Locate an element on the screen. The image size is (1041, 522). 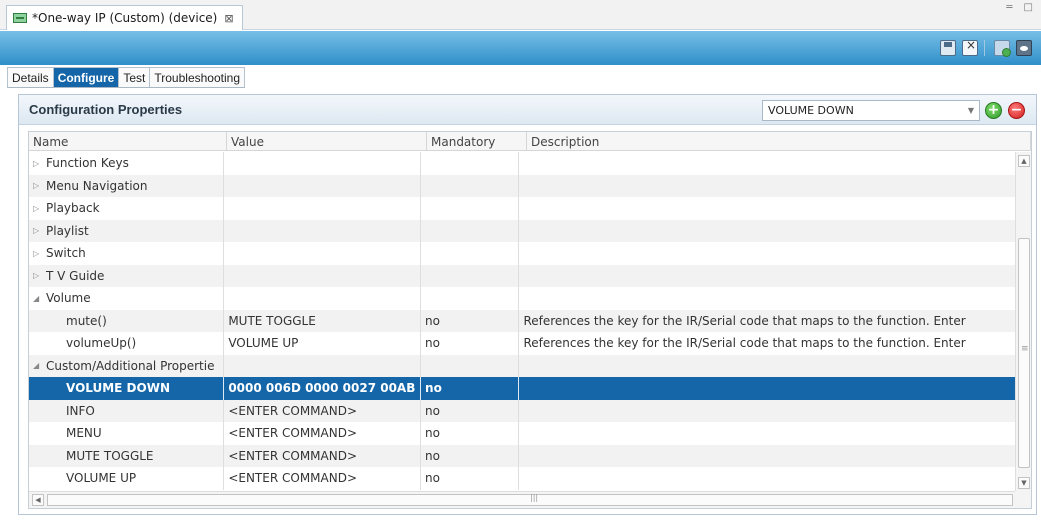
scroll-up-icon: ▲ is located at coordinates (1024, 161).